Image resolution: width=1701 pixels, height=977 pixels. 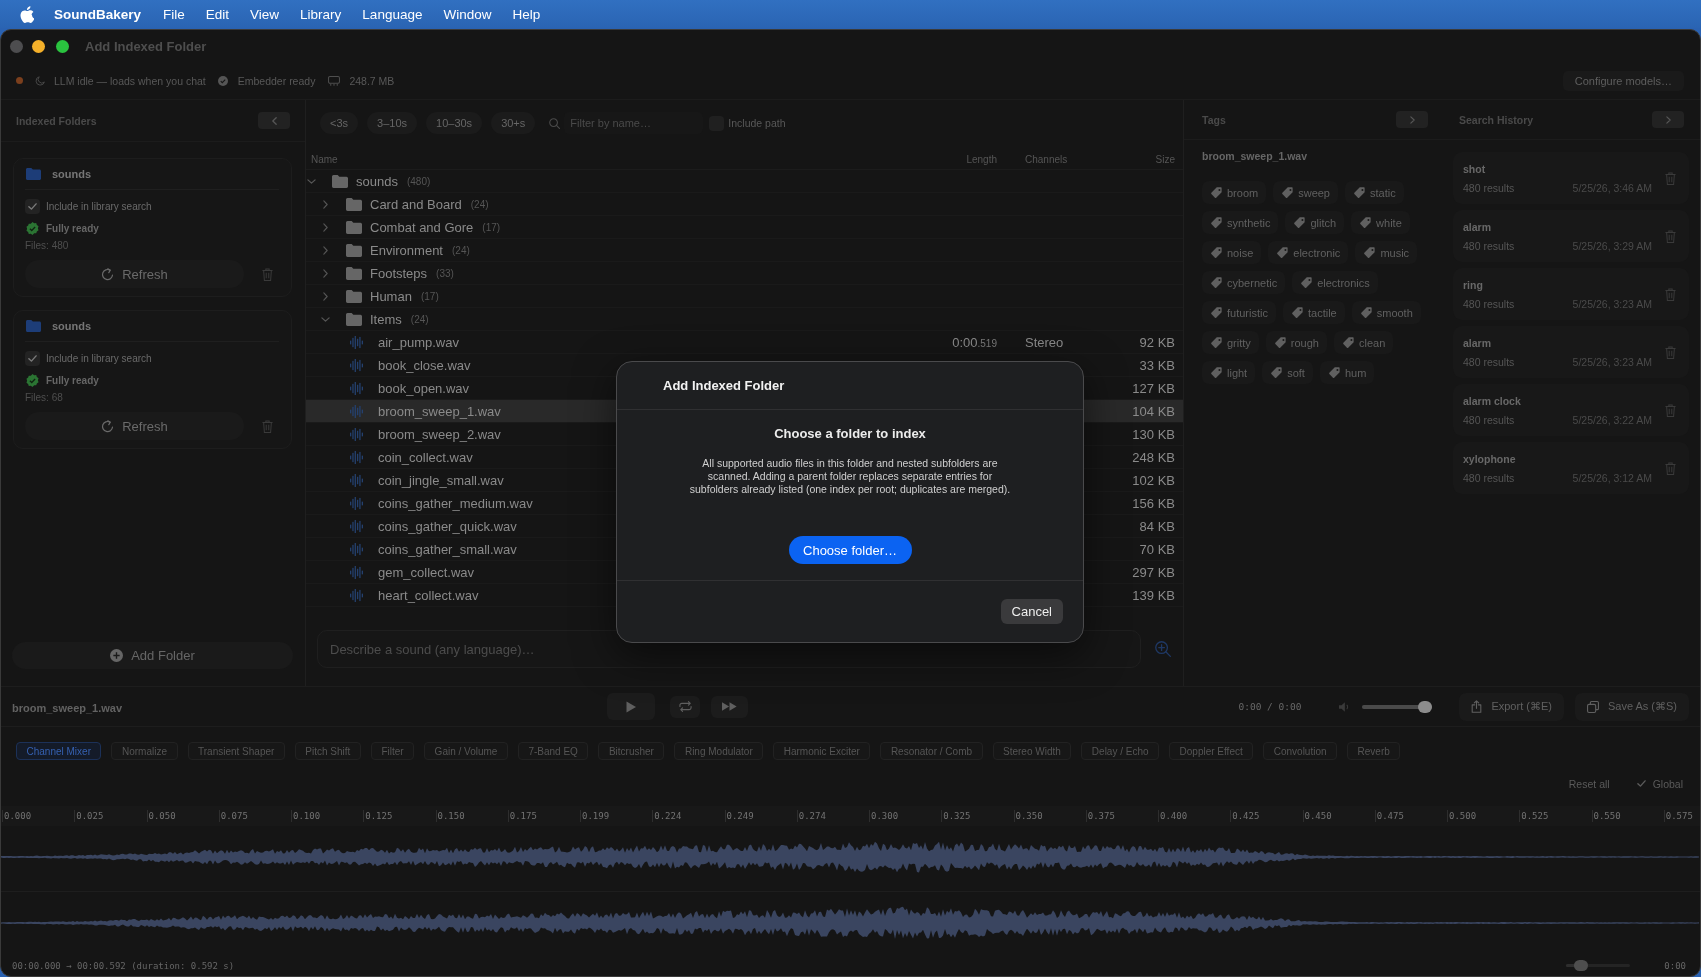 I want to click on loop-button, so click(x=685, y=706).